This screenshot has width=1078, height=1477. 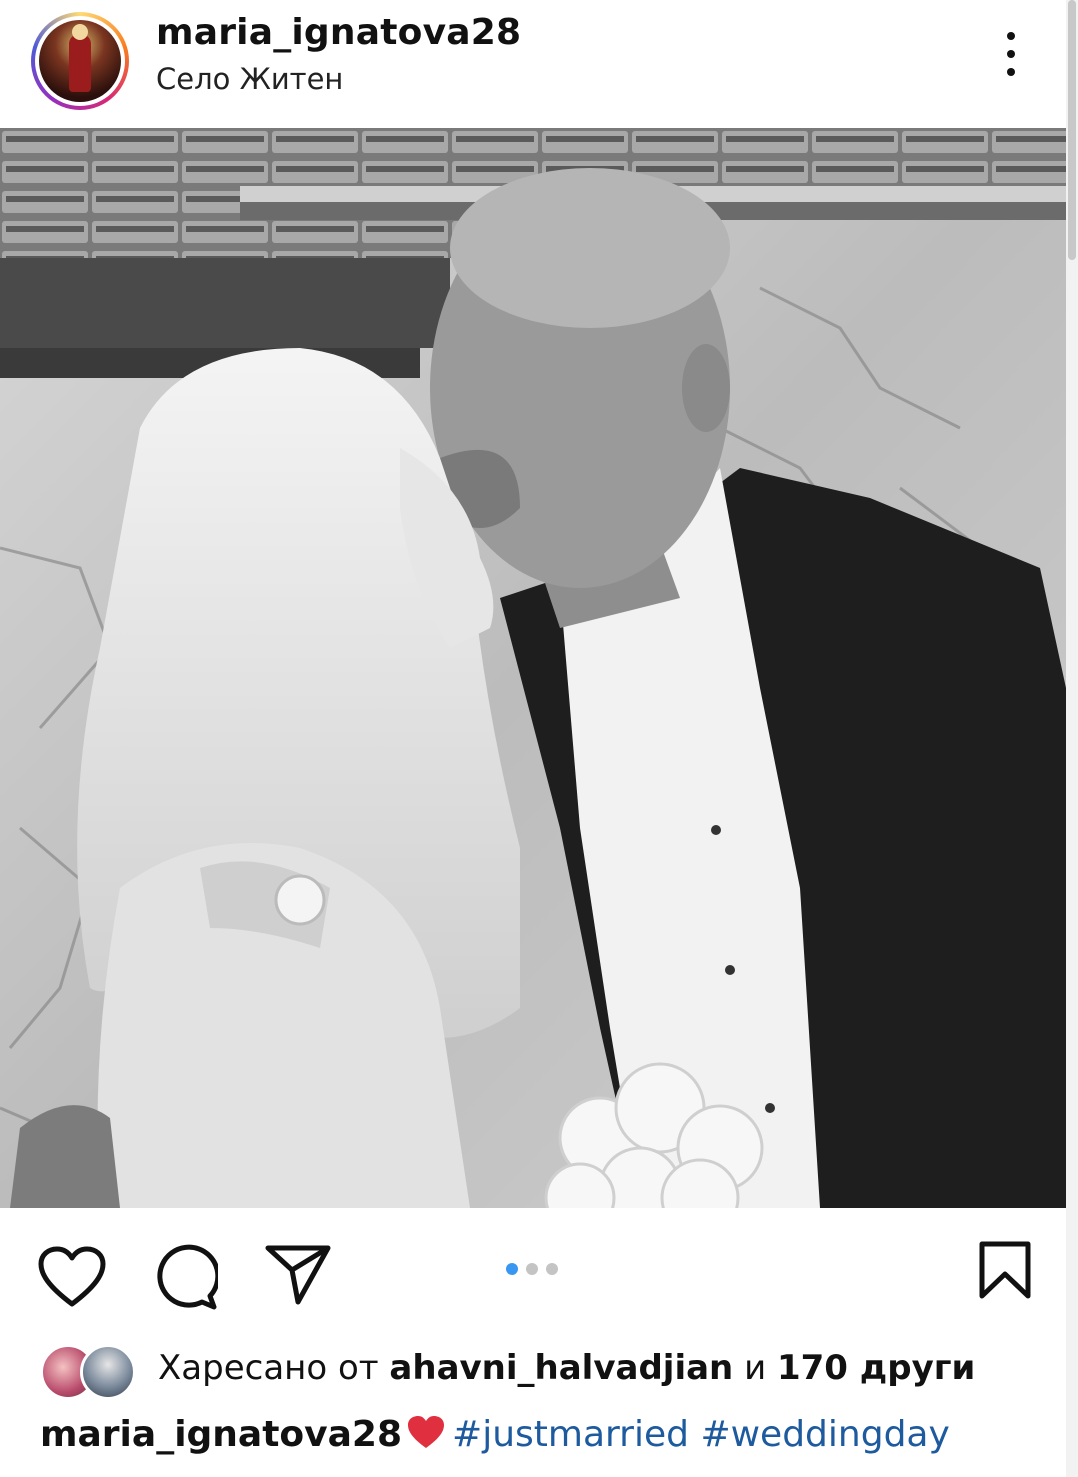 What do you see at coordinates (80, 32) in the screenshot?
I see `avatar-head` at bounding box center [80, 32].